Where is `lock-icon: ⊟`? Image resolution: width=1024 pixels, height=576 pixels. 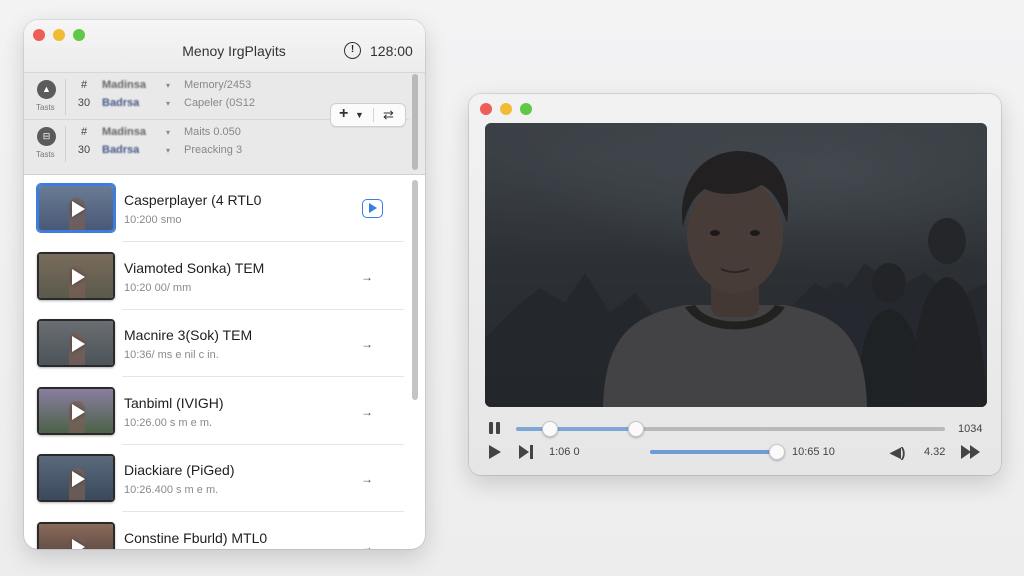
lock-icon: ⊟ is located at coordinates (46, 136).